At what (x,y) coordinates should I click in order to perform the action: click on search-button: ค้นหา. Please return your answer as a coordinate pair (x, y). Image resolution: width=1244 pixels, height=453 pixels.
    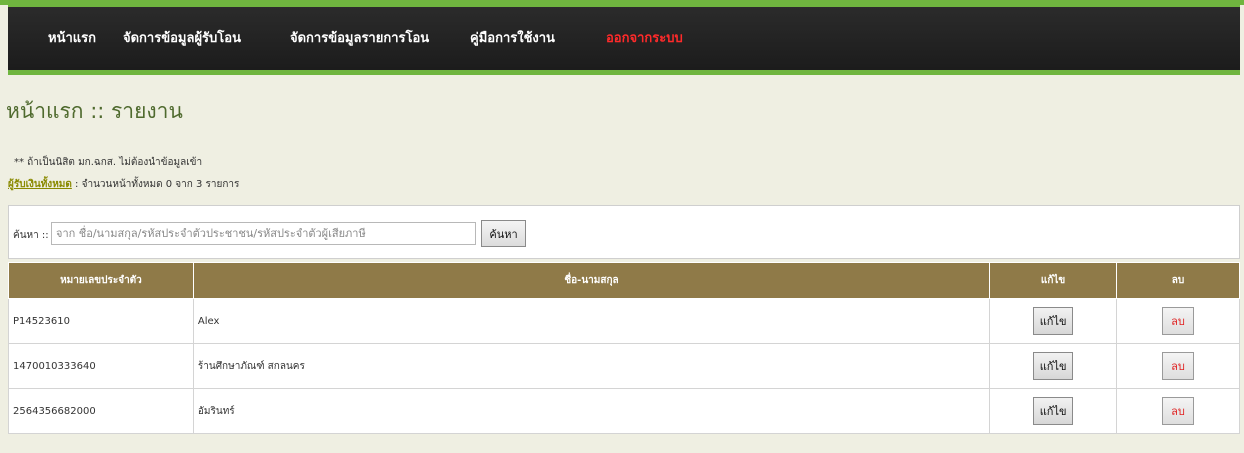
    Looking at the image, I should click on (503, 233).